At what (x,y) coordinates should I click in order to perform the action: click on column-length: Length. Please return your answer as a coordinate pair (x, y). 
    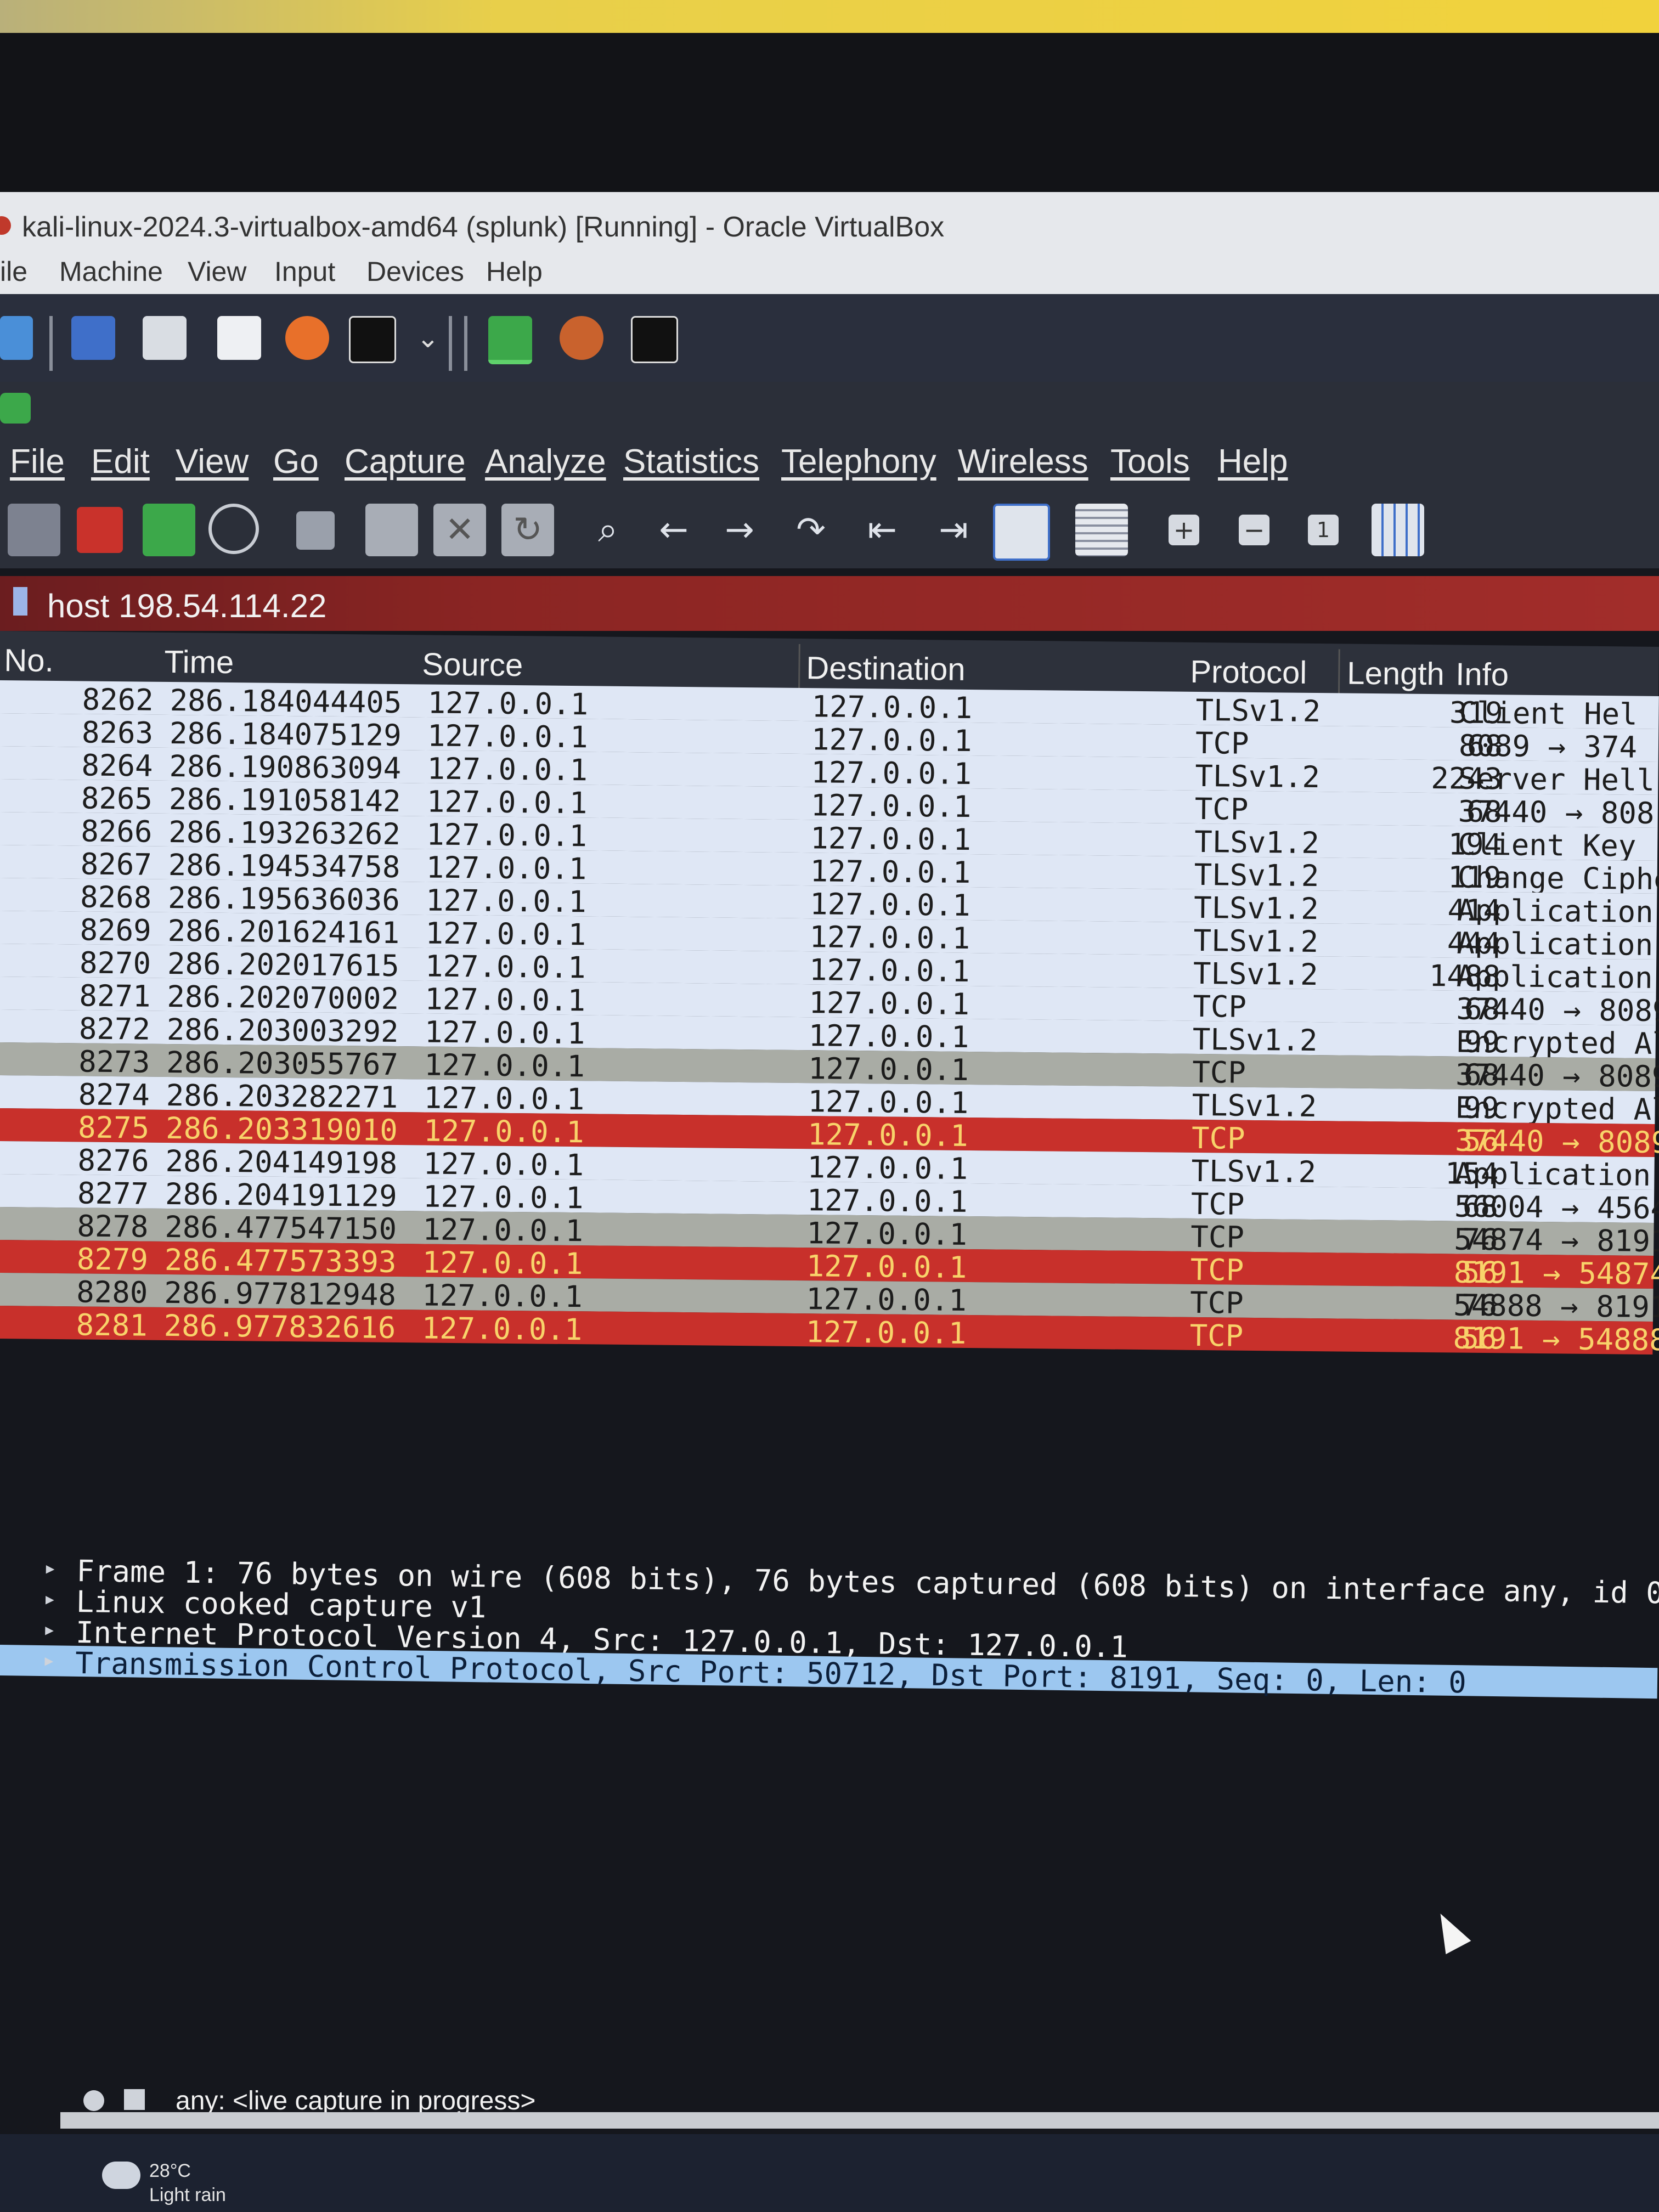
    Looking at the image, I should click on (1396, 674).